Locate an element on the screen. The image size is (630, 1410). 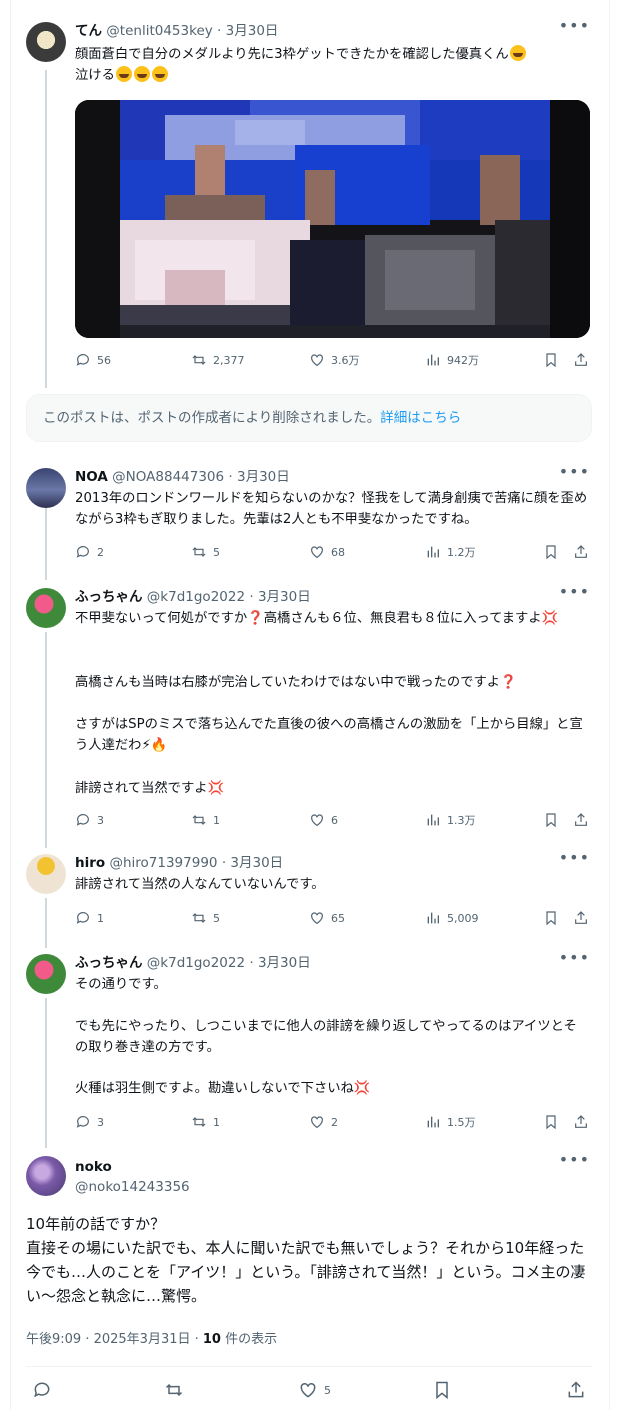
like-button: 3.6万 is located at coordinates (334, 360).